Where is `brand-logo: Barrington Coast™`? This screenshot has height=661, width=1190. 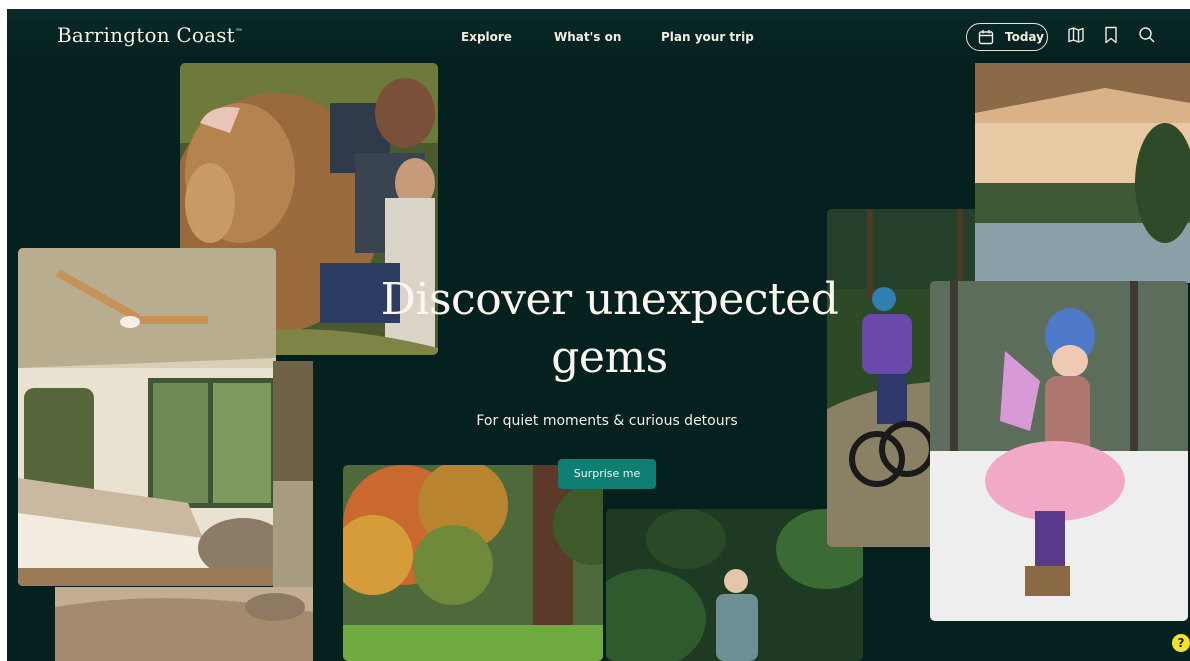
brand-logo: Barrington Coast™ is located at coordinates (150, 35).